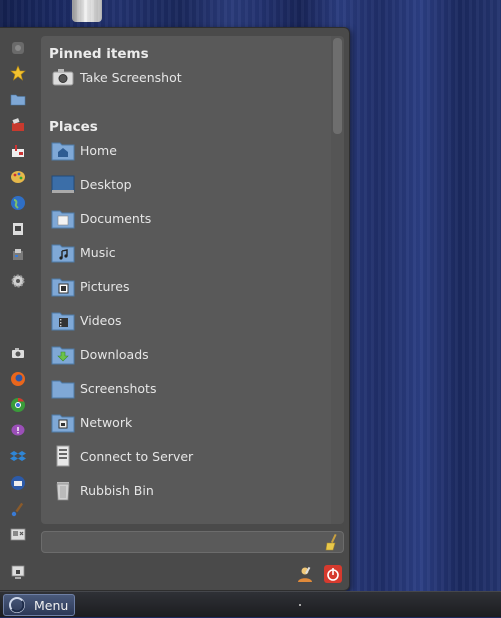 This screenshot has width=501, height=618. Describe the element at coordinates (63, 286) in the screenshot. I see `pictures-folder-icon` at that location.